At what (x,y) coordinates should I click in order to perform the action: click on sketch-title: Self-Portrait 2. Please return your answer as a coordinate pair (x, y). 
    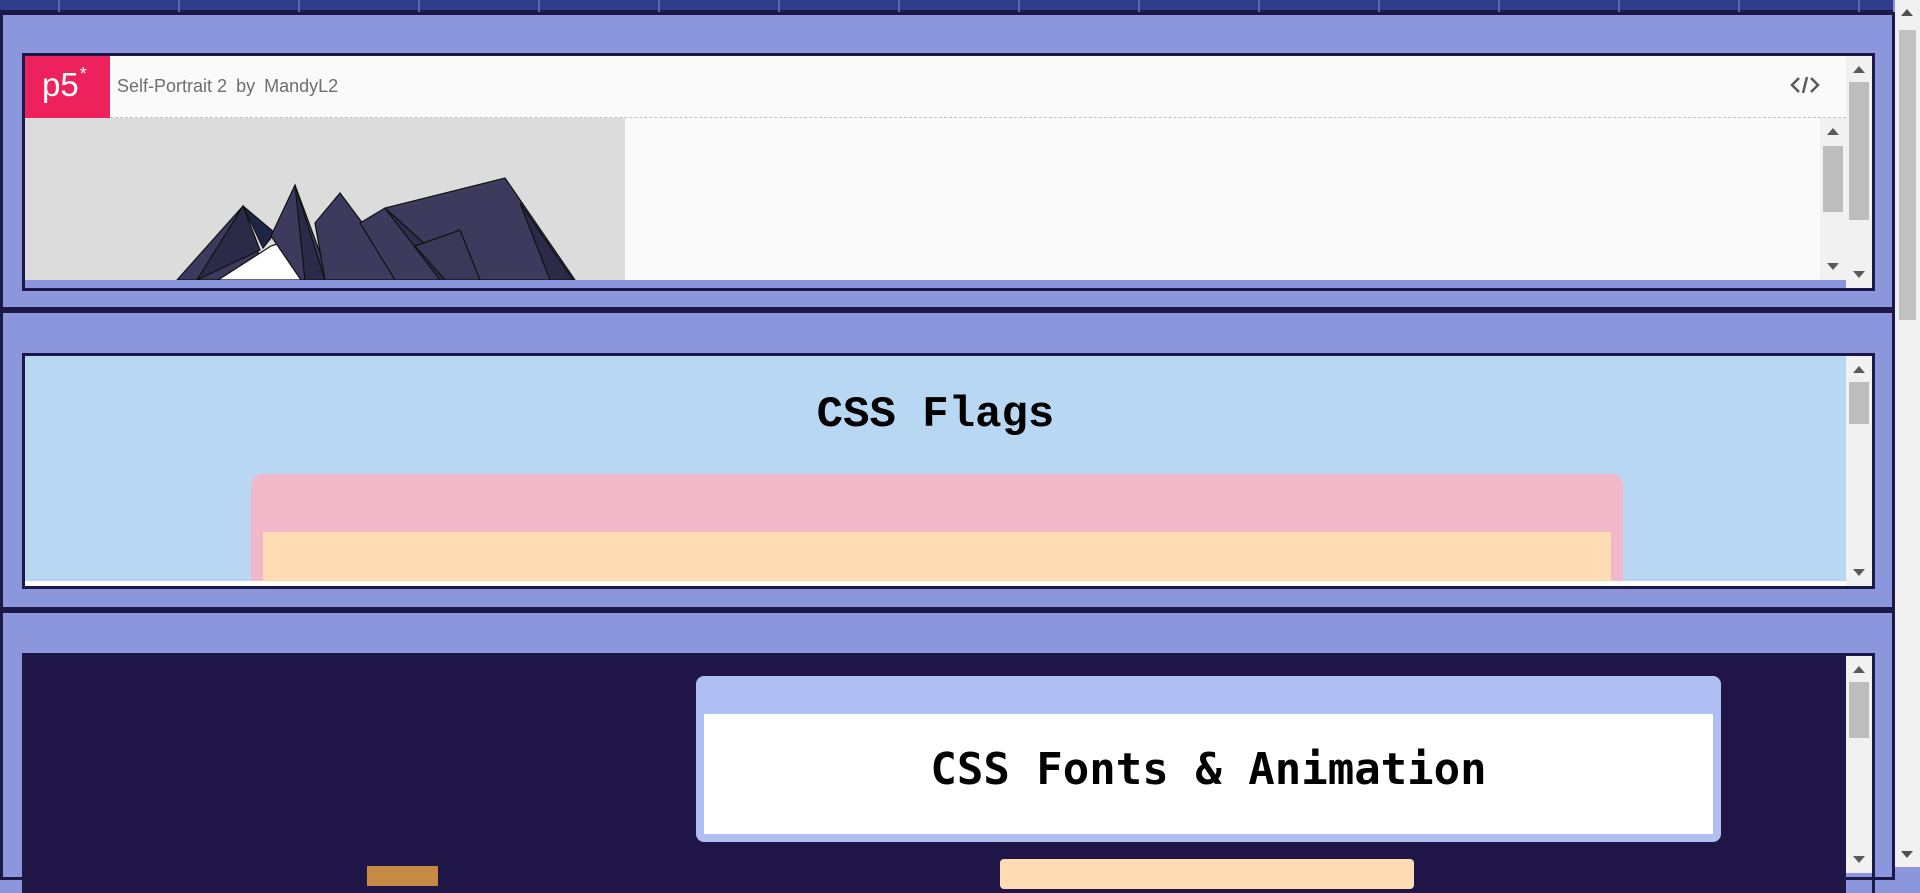
    Looking at the image, I should click on (172, 86).